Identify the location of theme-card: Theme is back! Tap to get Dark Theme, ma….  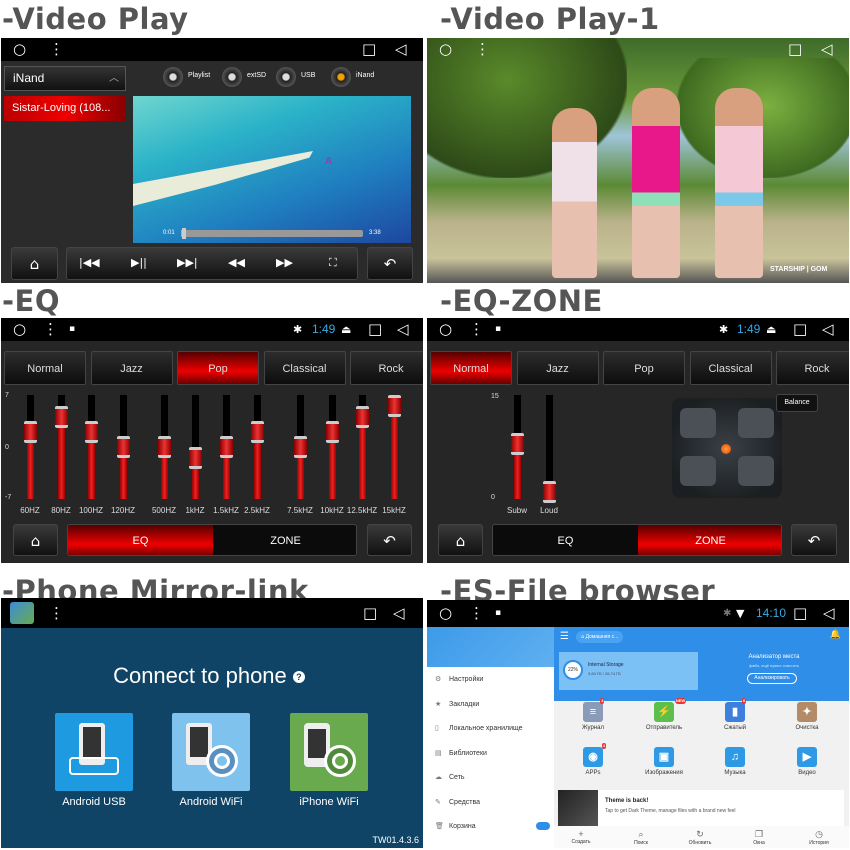
(701, 808).